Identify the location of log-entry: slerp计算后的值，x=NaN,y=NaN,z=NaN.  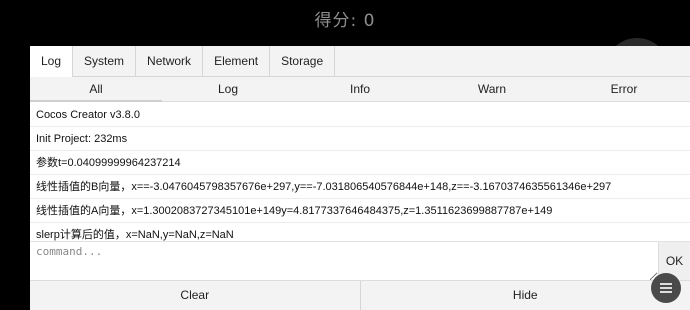
(360, 232).